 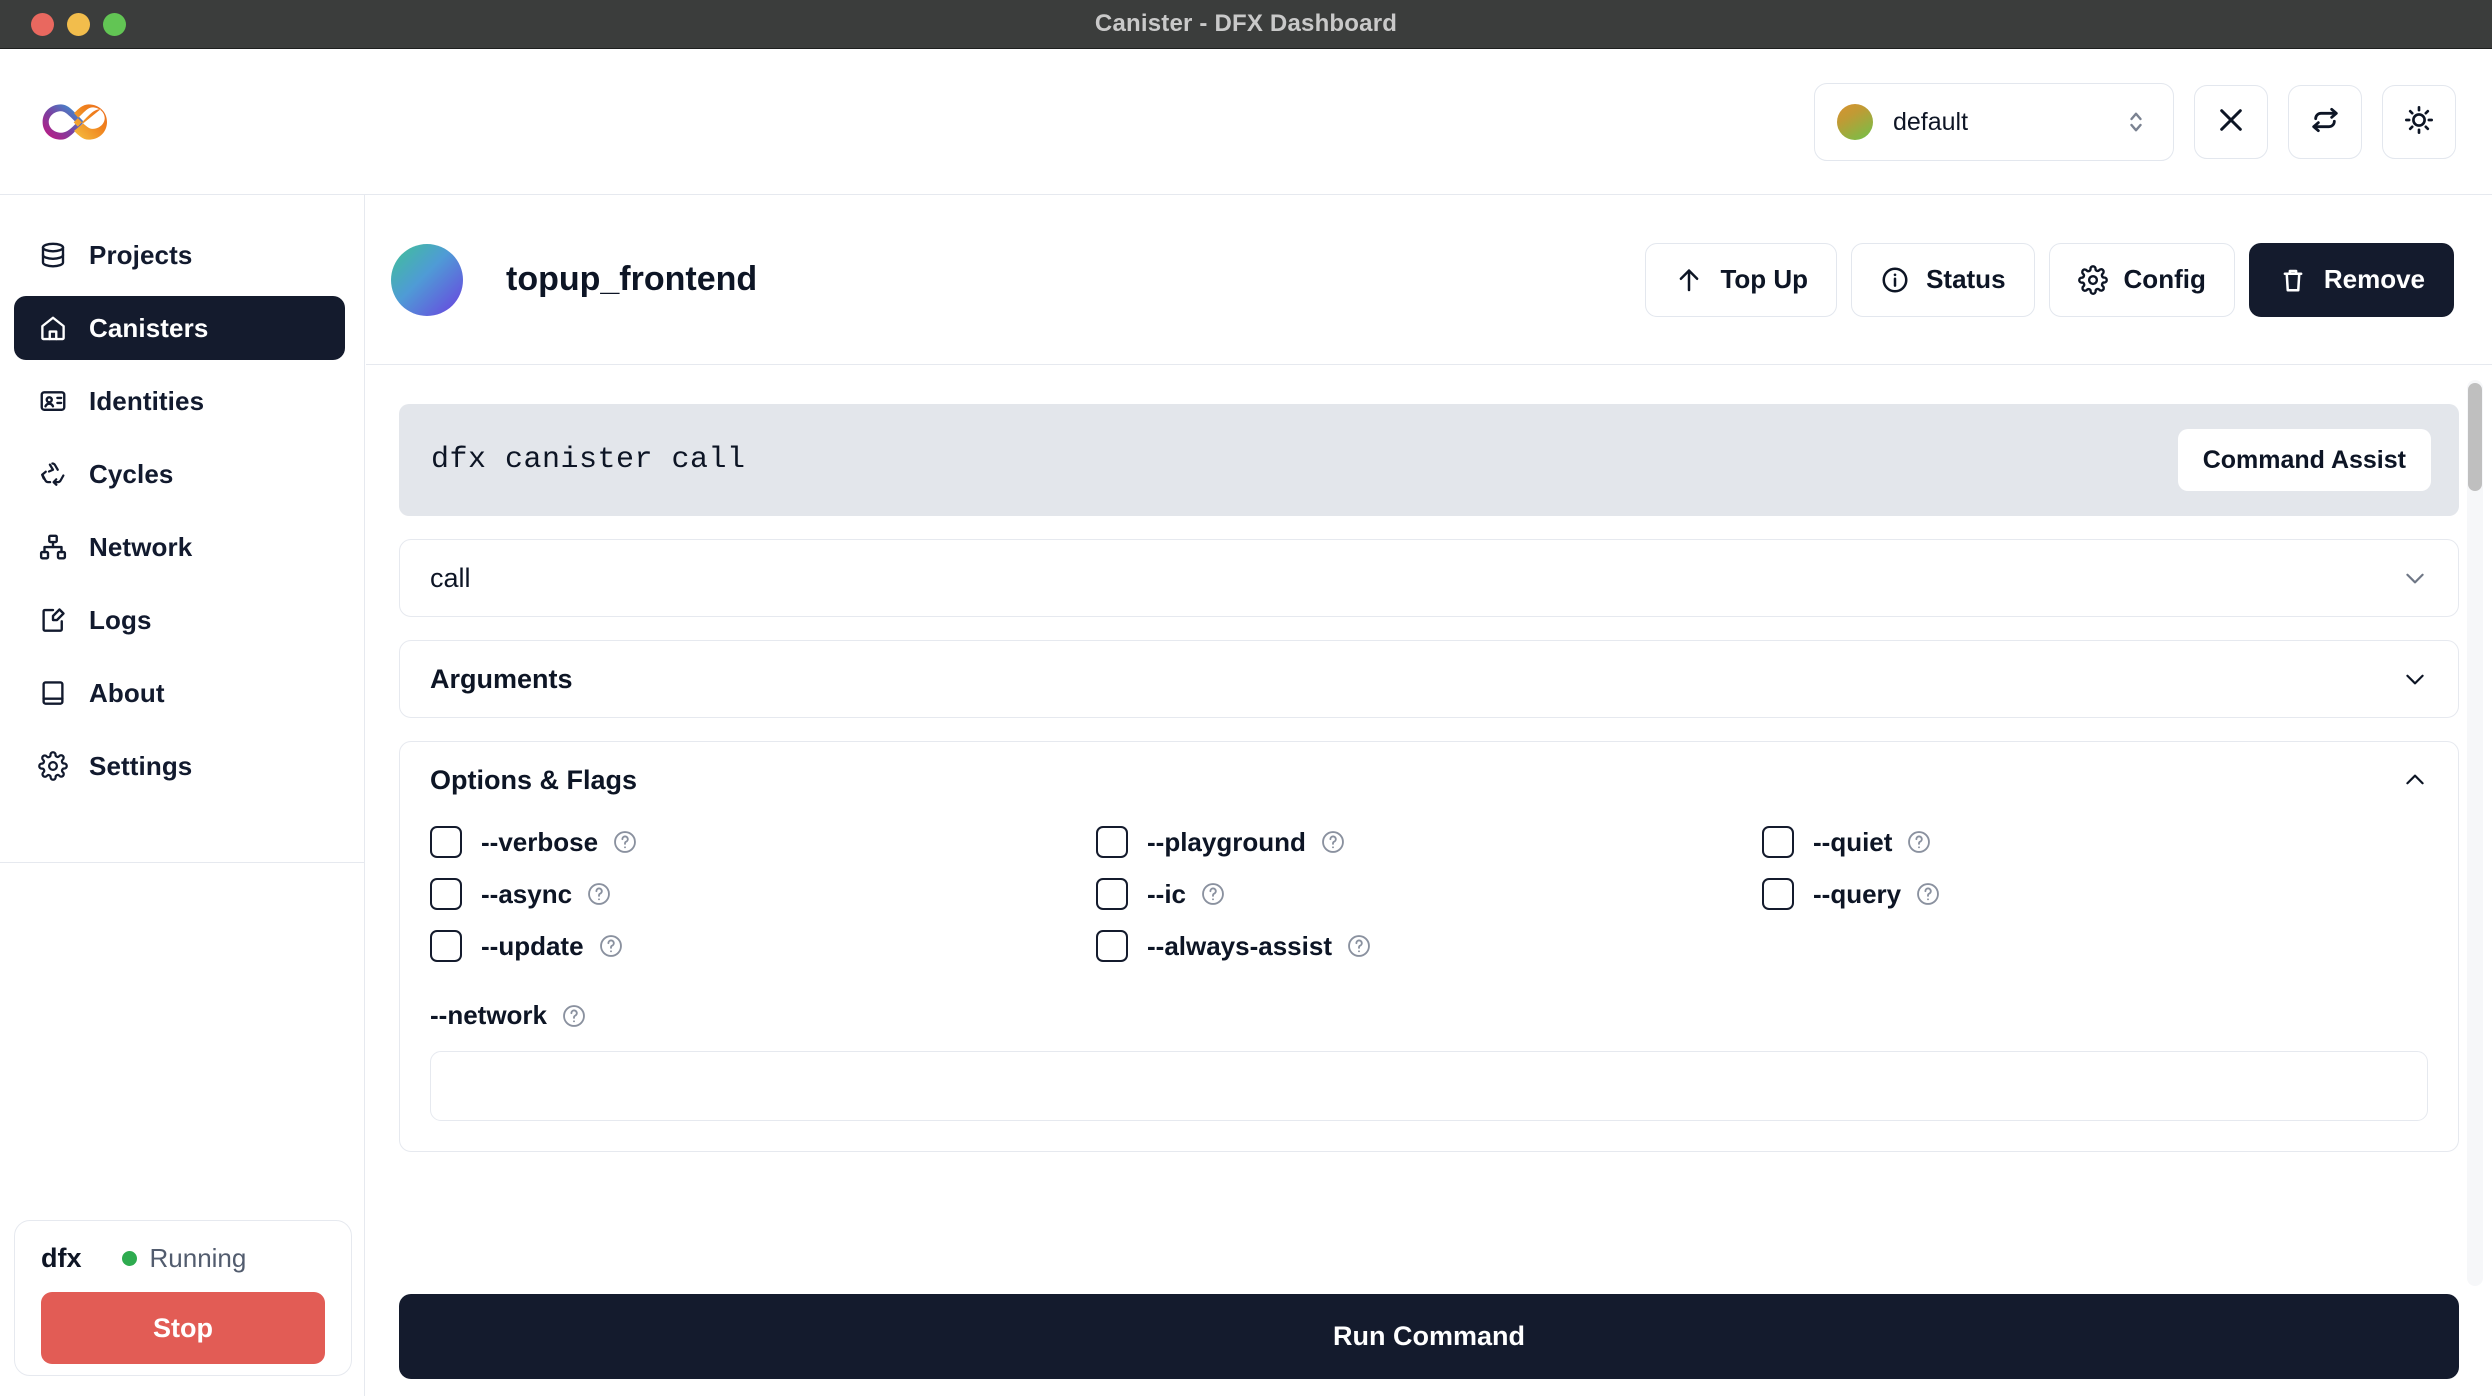 I want to click on flag-ic: --ic, so click(x=1429, y=894).